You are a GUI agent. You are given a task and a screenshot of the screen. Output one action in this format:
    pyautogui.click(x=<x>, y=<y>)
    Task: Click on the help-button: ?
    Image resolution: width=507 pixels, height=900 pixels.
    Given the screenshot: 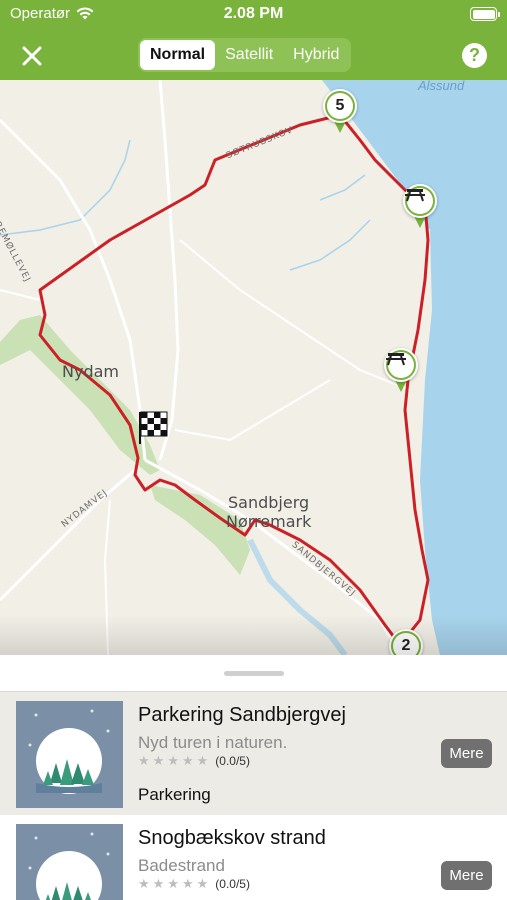 What is the action you would take?
    pyautogui.click(x=474, y=55)
    